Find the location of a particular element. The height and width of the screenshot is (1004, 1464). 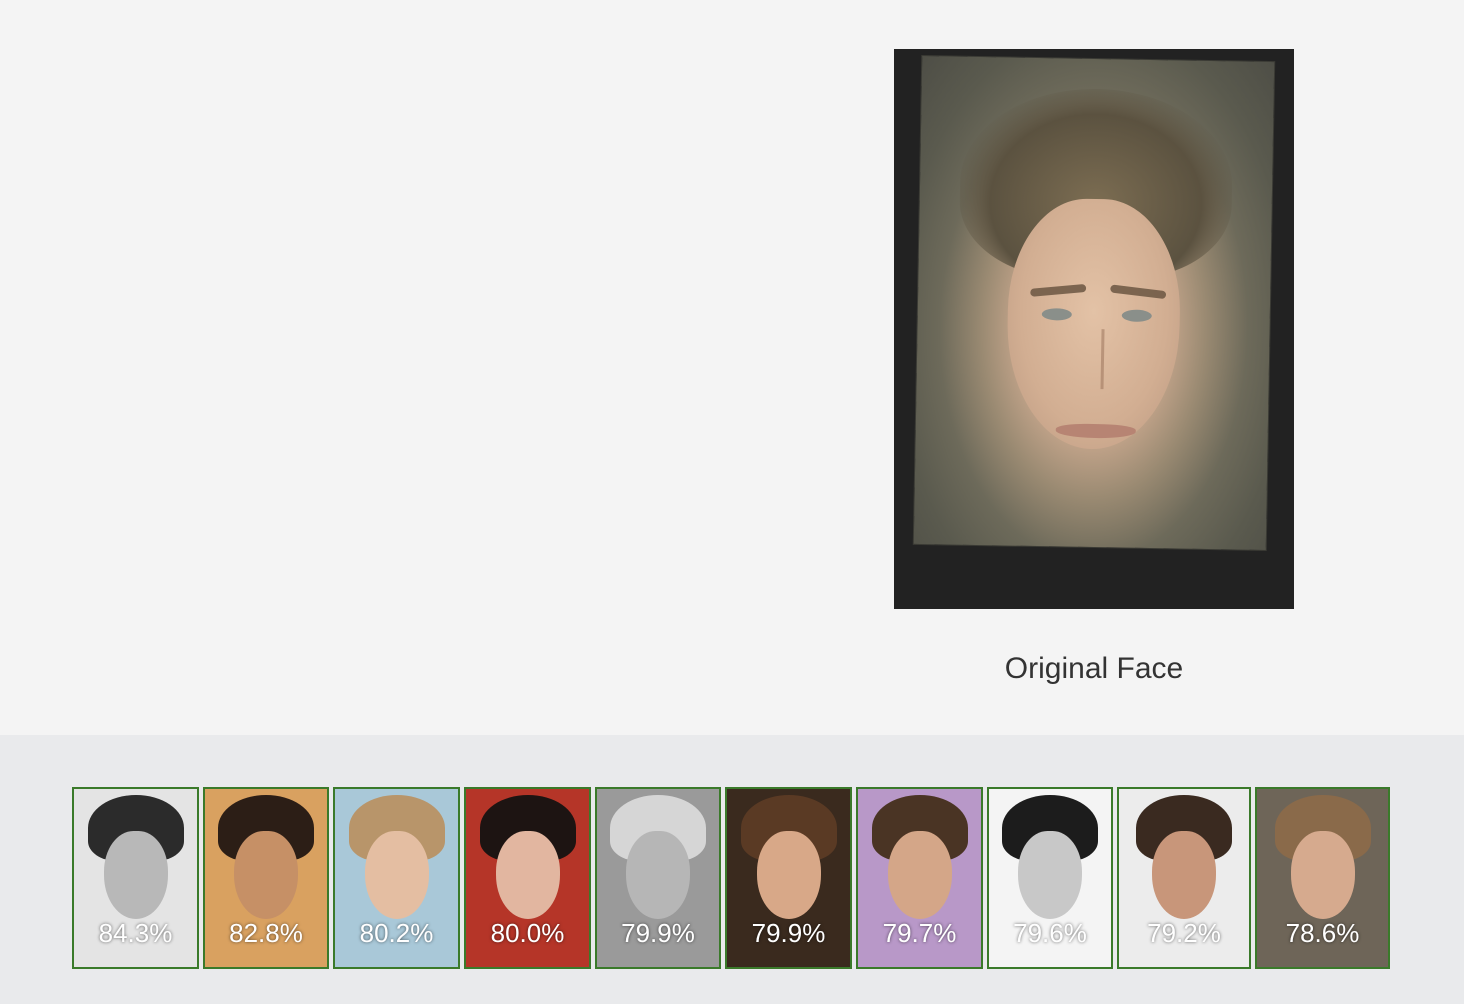

match-thumbnail: 82.8% is located at coordinates (266, 878).